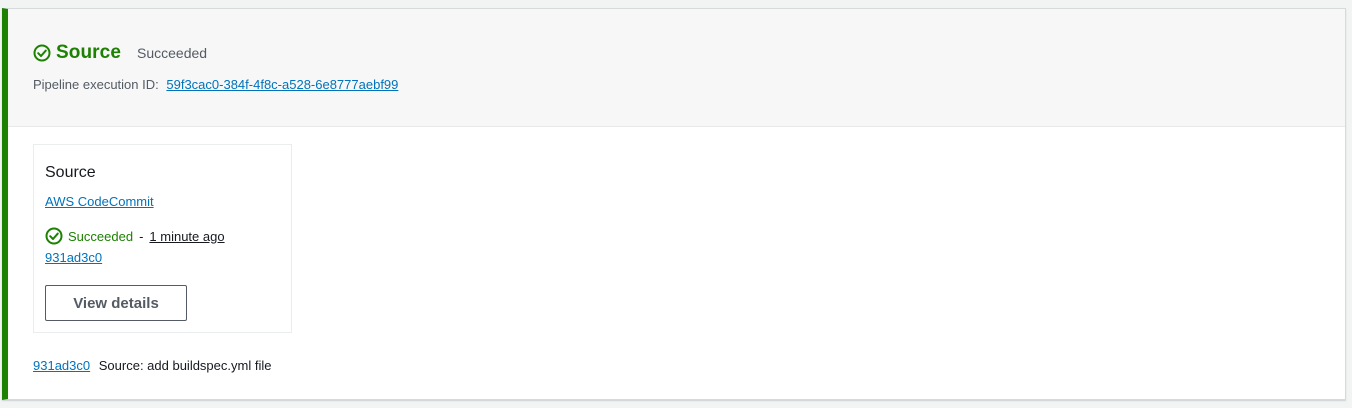 This screenshot has height=408, width=1352. I want to click on stage-status: Succeeded, so click(172, 53).